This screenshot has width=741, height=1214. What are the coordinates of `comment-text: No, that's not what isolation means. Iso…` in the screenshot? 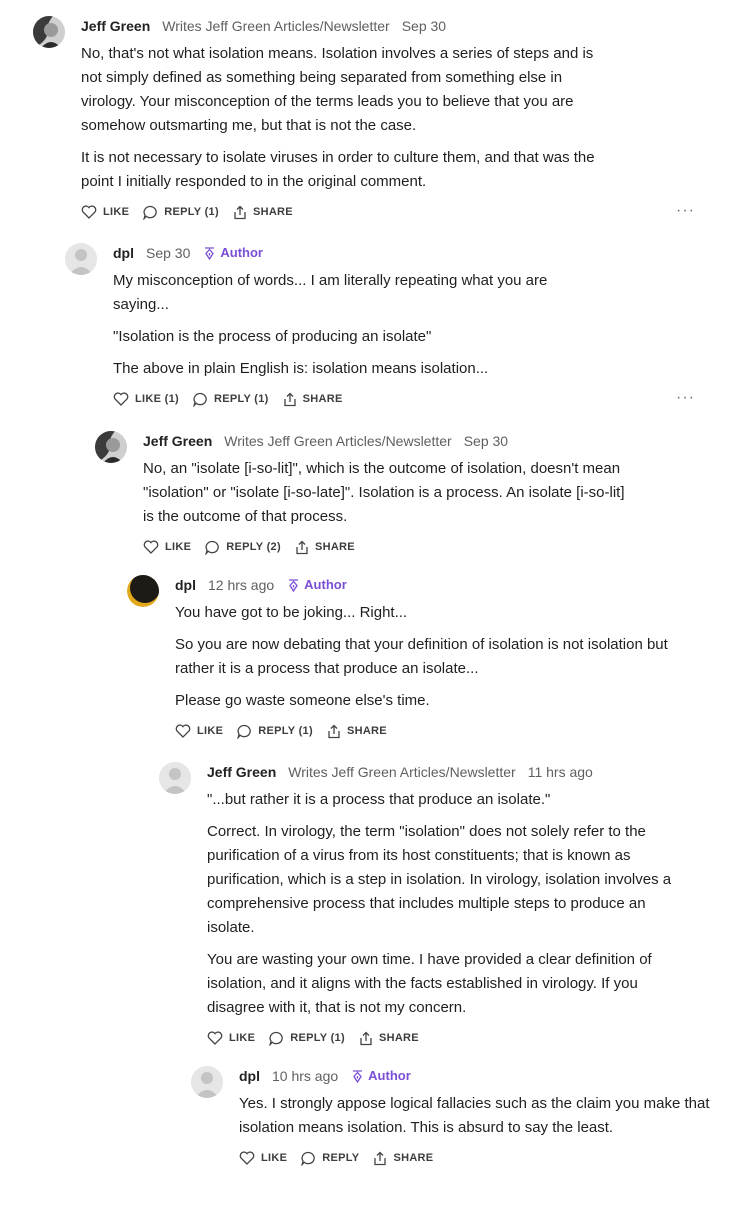 It's located at (337, 89).